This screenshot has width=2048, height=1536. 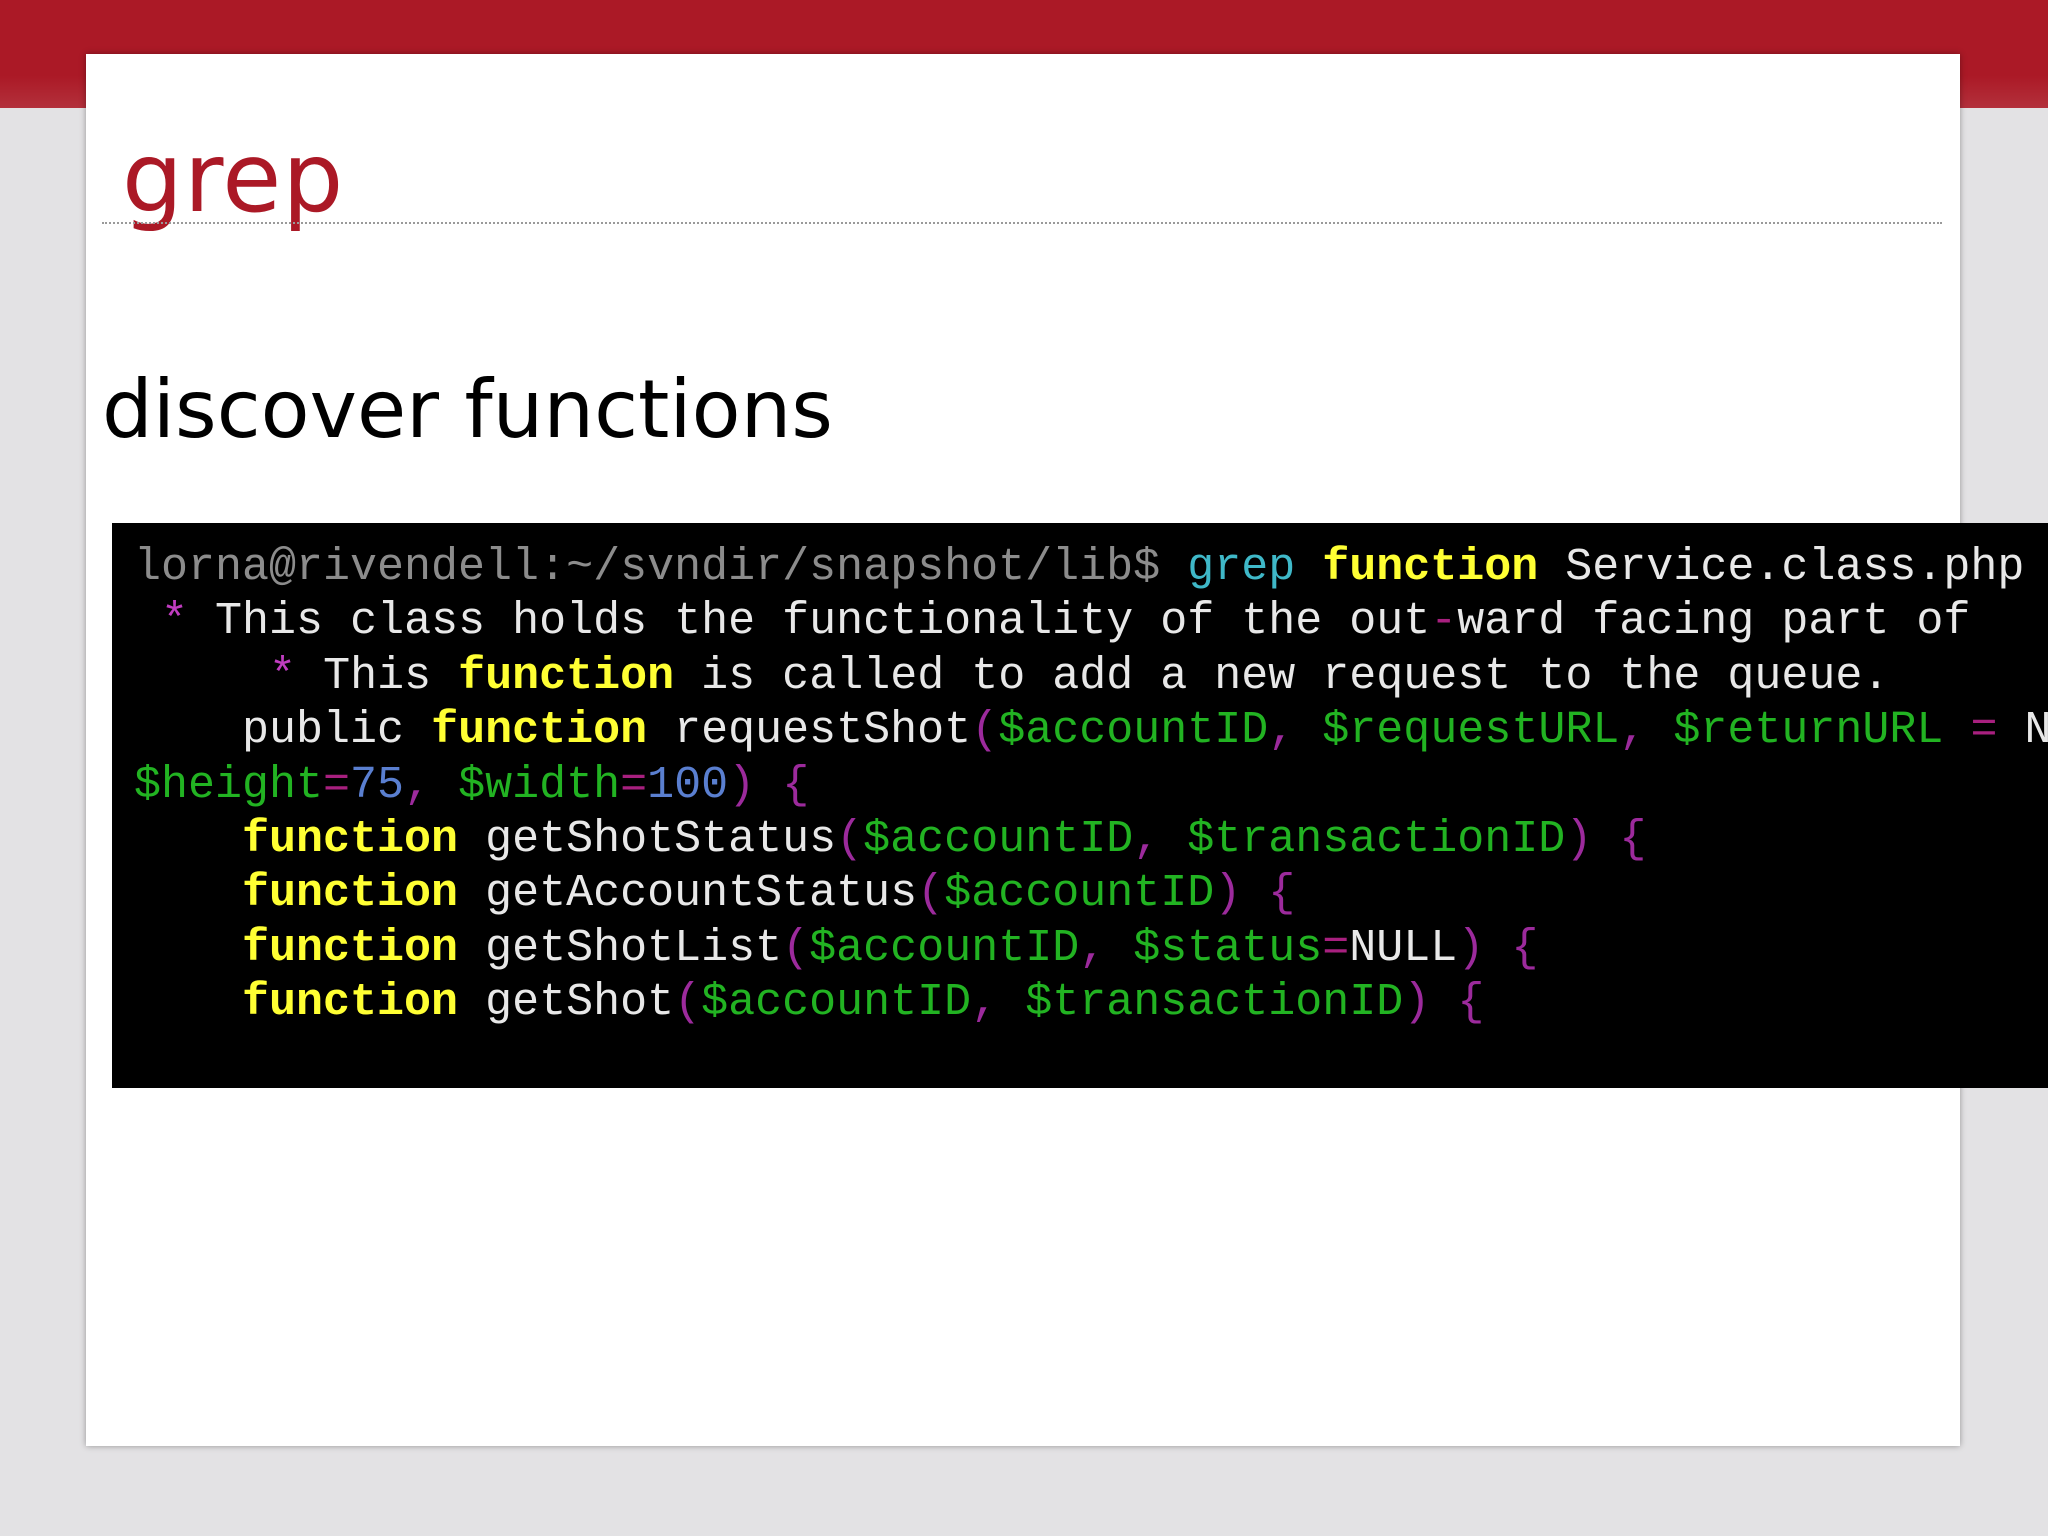 I want to click on param-variable: $height, so click(x=229, y=785).